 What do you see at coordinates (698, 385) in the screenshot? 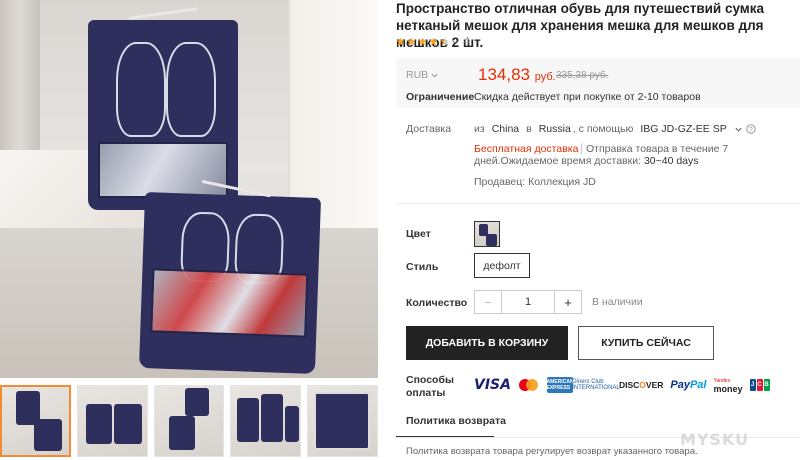
I see `paypal-part-2: Pal` at bounding box center [698, 385].